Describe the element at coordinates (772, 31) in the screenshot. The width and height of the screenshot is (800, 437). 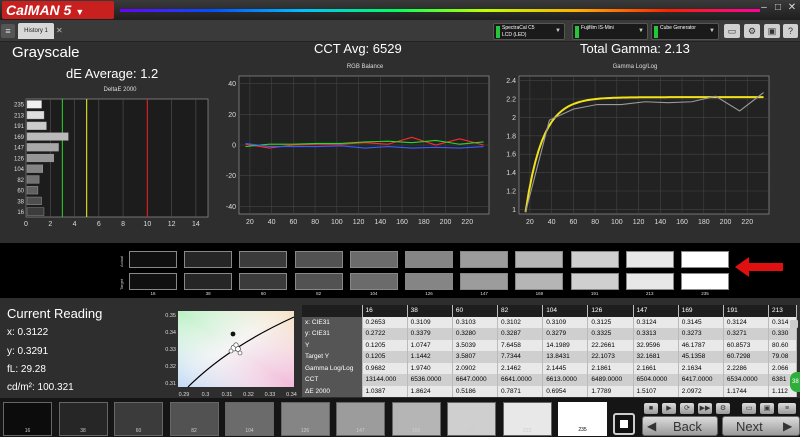
I see `window-icon: ▣` at that location.